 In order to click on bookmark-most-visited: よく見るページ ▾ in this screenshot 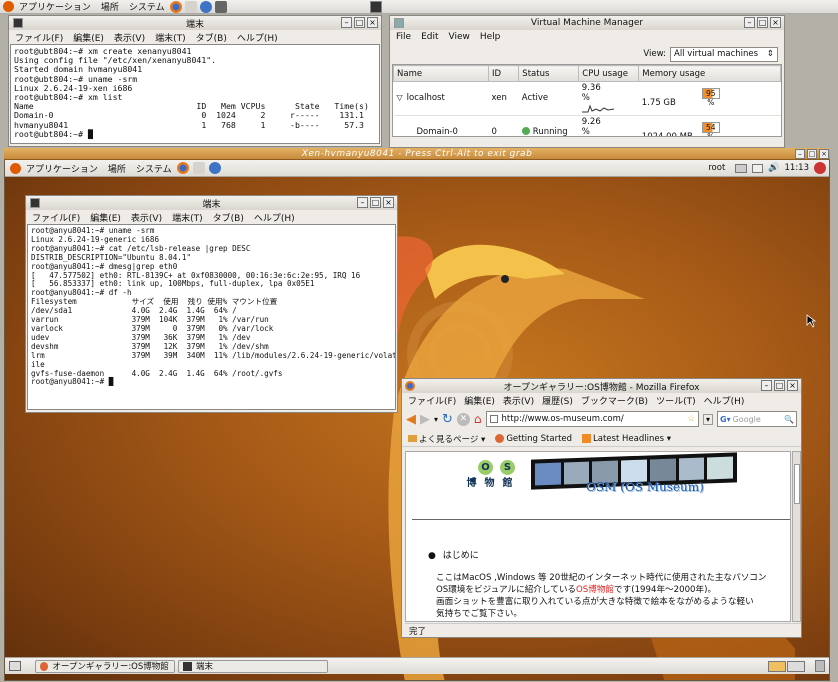, I will do `click(446, 439)`.